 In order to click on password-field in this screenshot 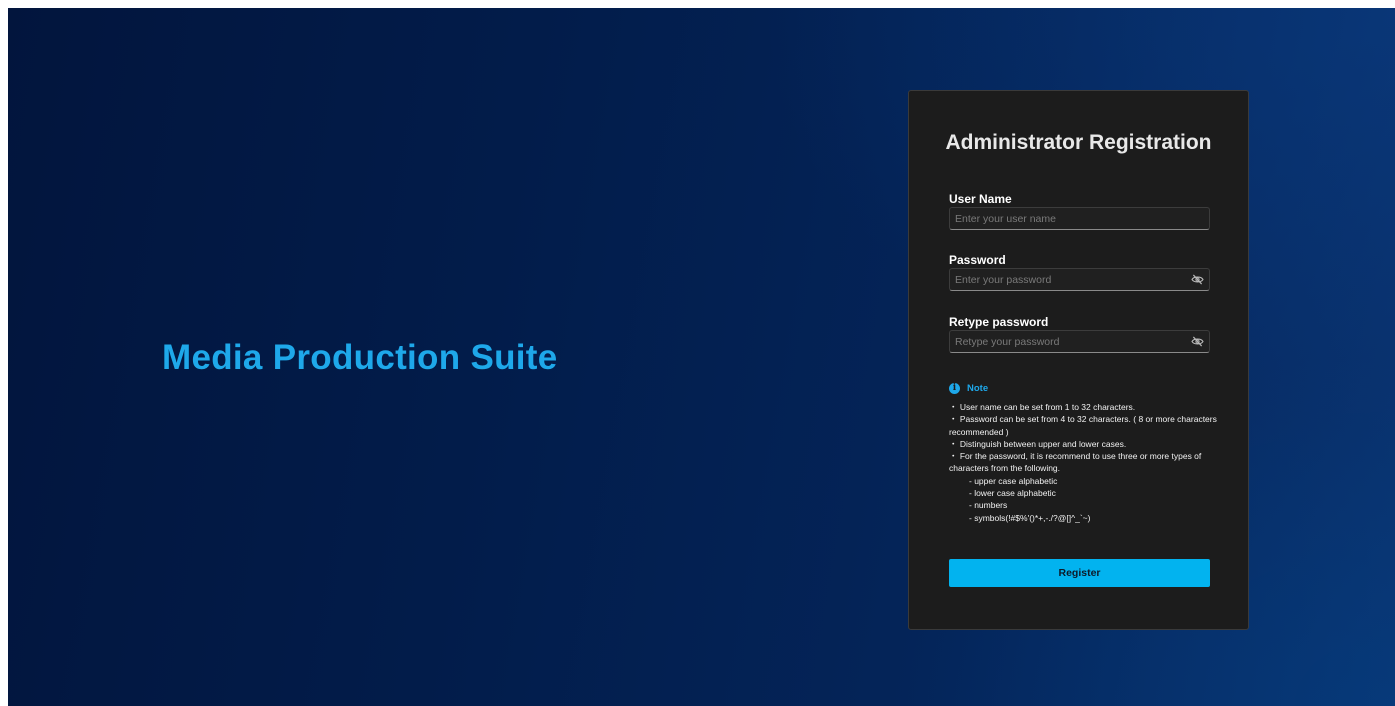, I will do `click(1079, 279)`.